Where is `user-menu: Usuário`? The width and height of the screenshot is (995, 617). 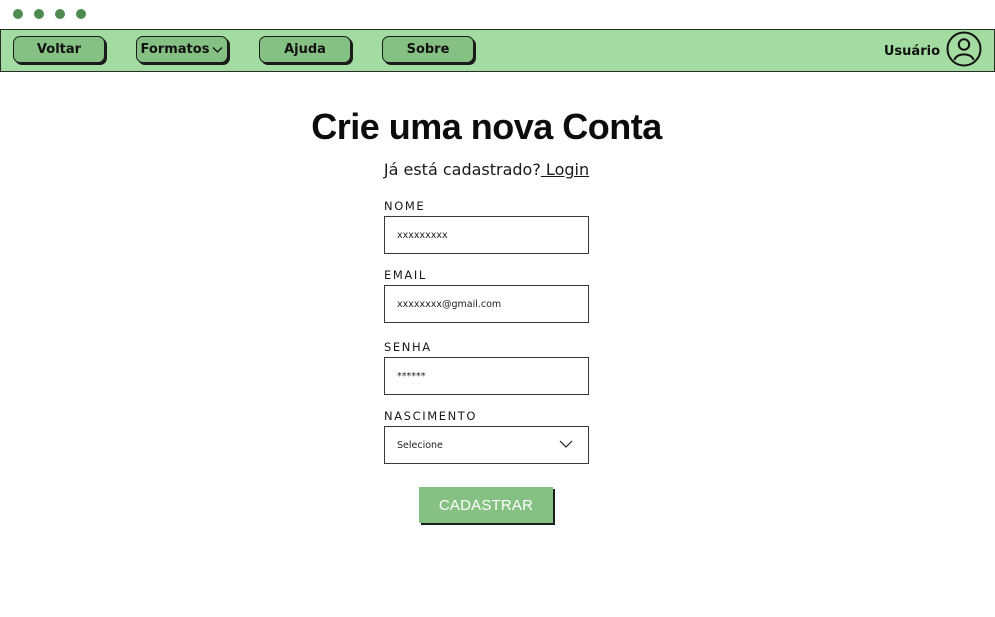
user-menu: Usuário is located at coordinates (932, 51).